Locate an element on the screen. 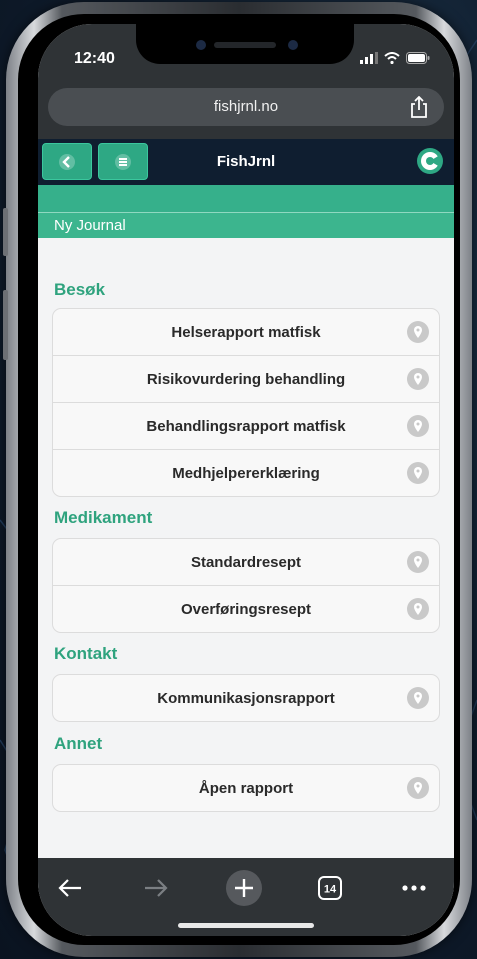  list-item-medhjelpererklaering: Medhjelpererklæring is located at coordinates (246, 473).